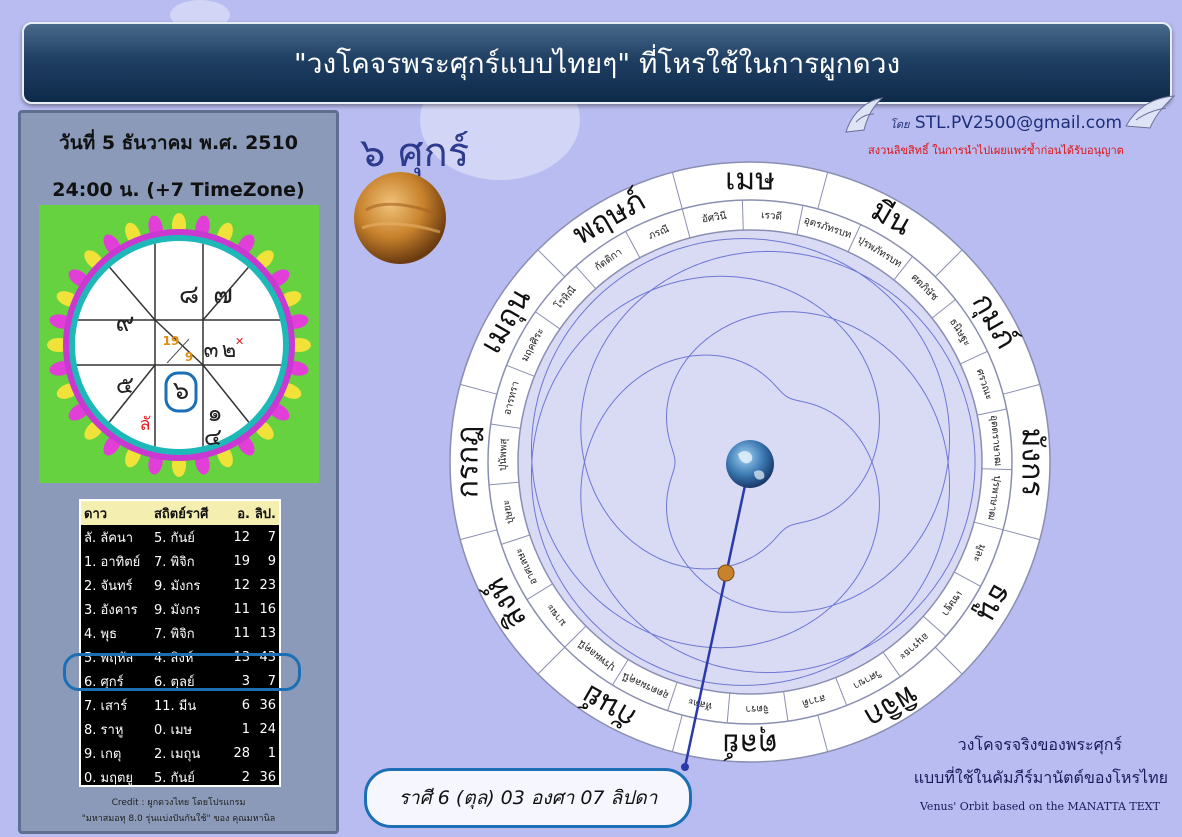 The image size is (1182, 837). What do you see at coordinates (124, 323) in the screenshot?
I see `house-numeral: ๙` at bounding box center [124, 323].